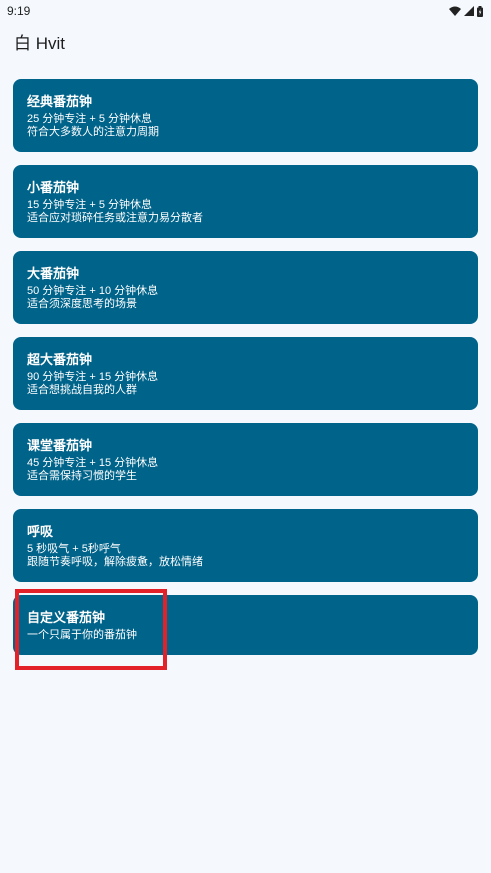  I want to click on card-duration: 15 分钟专注 + 5 分钟休息, so click(90, 205).